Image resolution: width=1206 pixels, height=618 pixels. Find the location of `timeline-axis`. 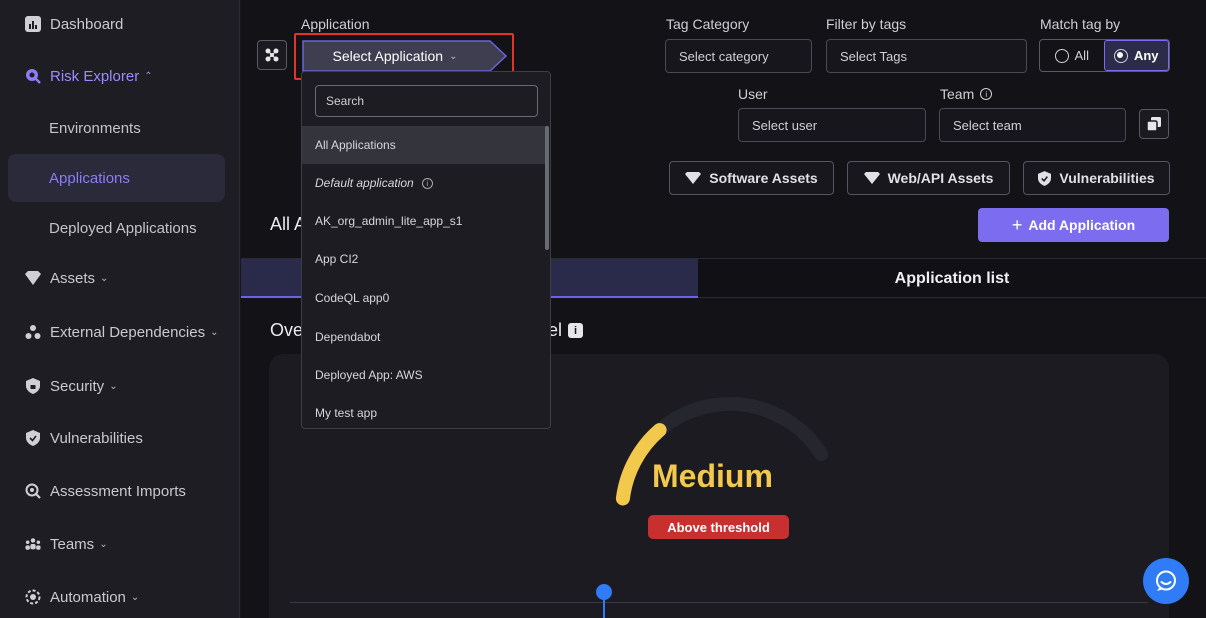

timeline-axis is located at coordinates (719, 602).